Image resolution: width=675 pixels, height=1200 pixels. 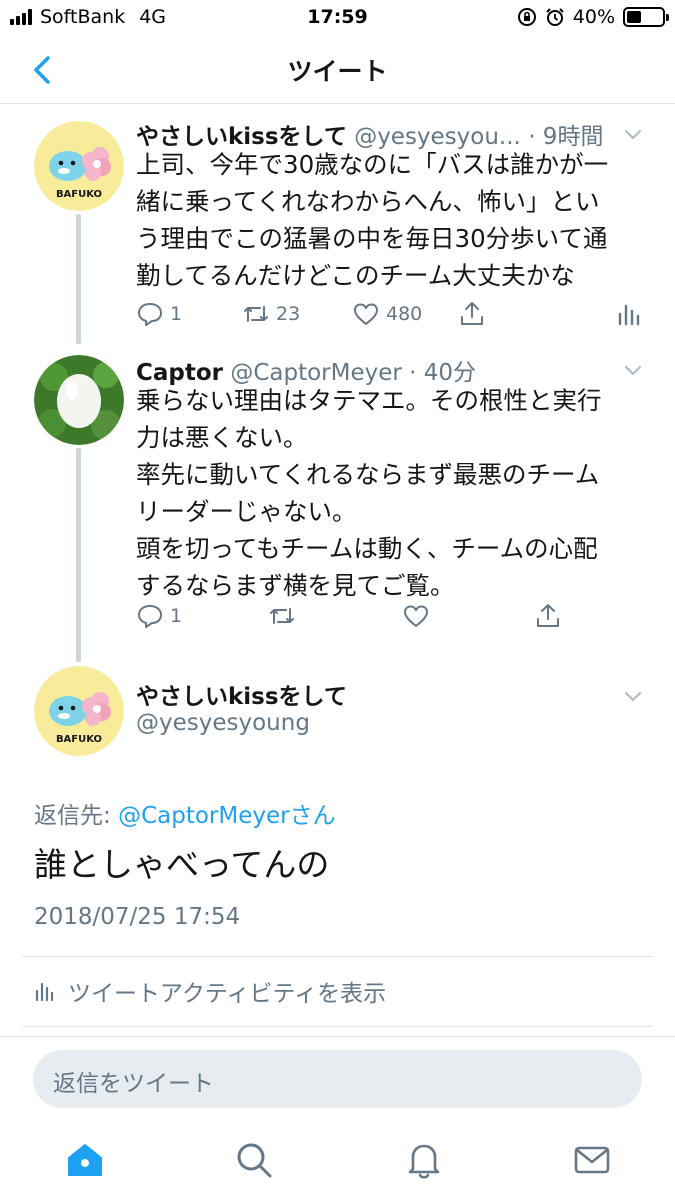 I want to click on tab-search, so click(x=254, y=1160).